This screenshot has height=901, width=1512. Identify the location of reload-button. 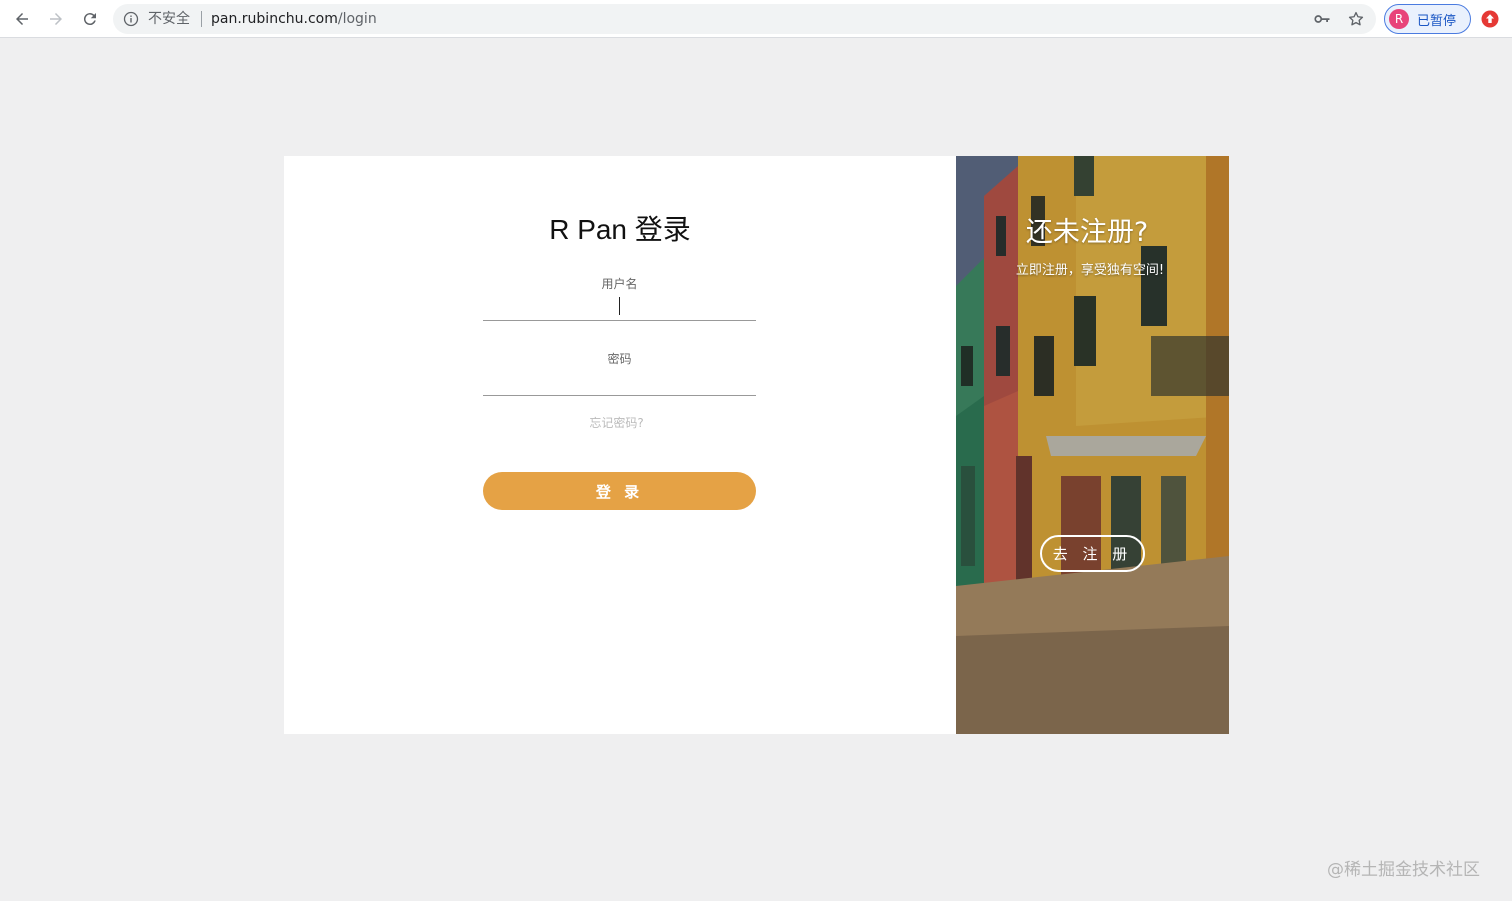
(90, 19).